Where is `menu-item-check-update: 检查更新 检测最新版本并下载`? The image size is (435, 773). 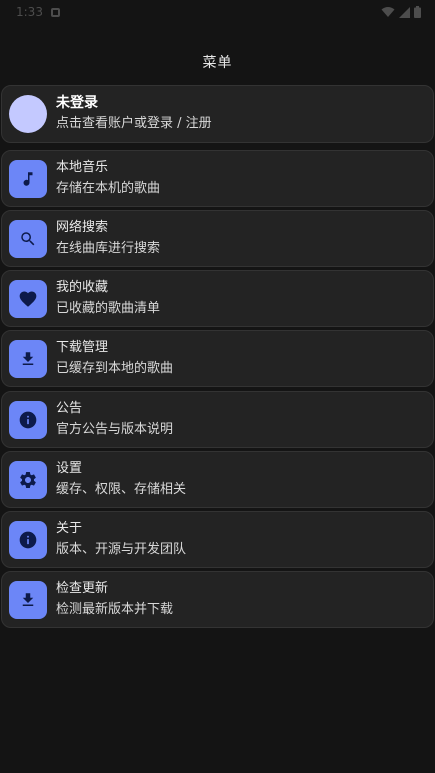 menu-item-check-update: 检查更新 检测最新版本并下载 is located at coordinates (217, 599).